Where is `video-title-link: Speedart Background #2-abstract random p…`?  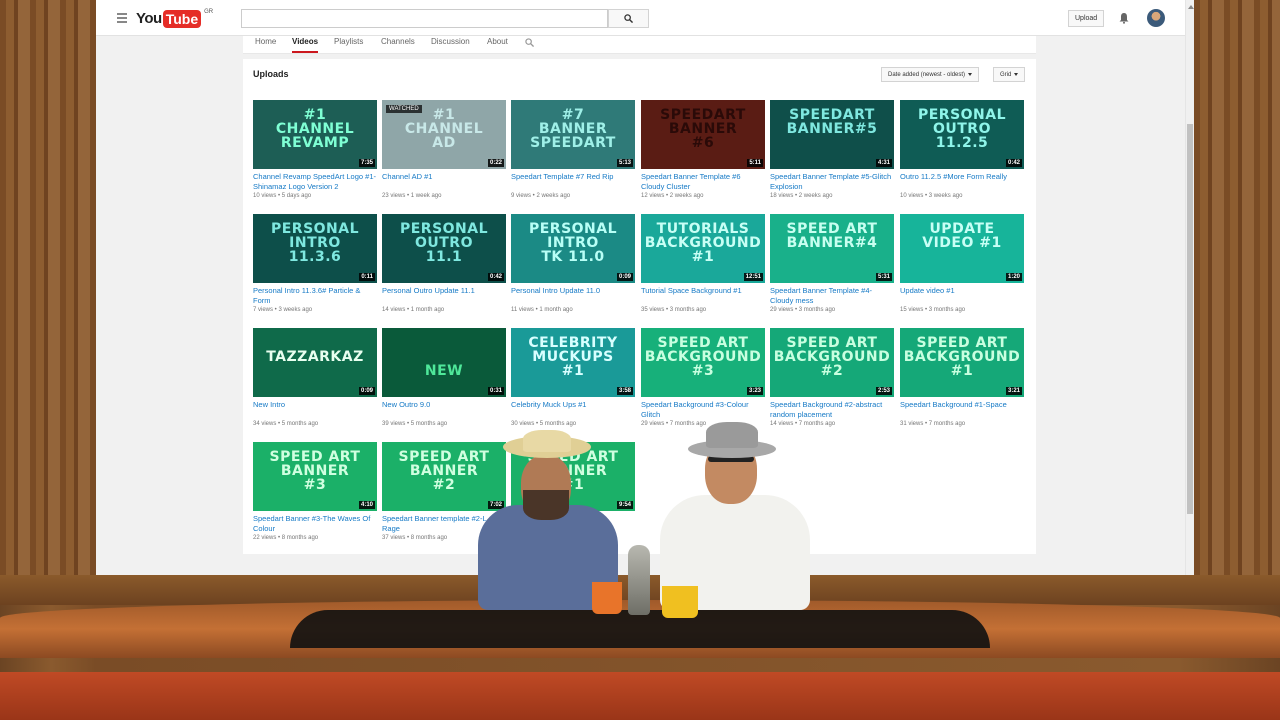 video-title-link: Speedart Background #2-abstract random p… is located at coordinates (832, 410).